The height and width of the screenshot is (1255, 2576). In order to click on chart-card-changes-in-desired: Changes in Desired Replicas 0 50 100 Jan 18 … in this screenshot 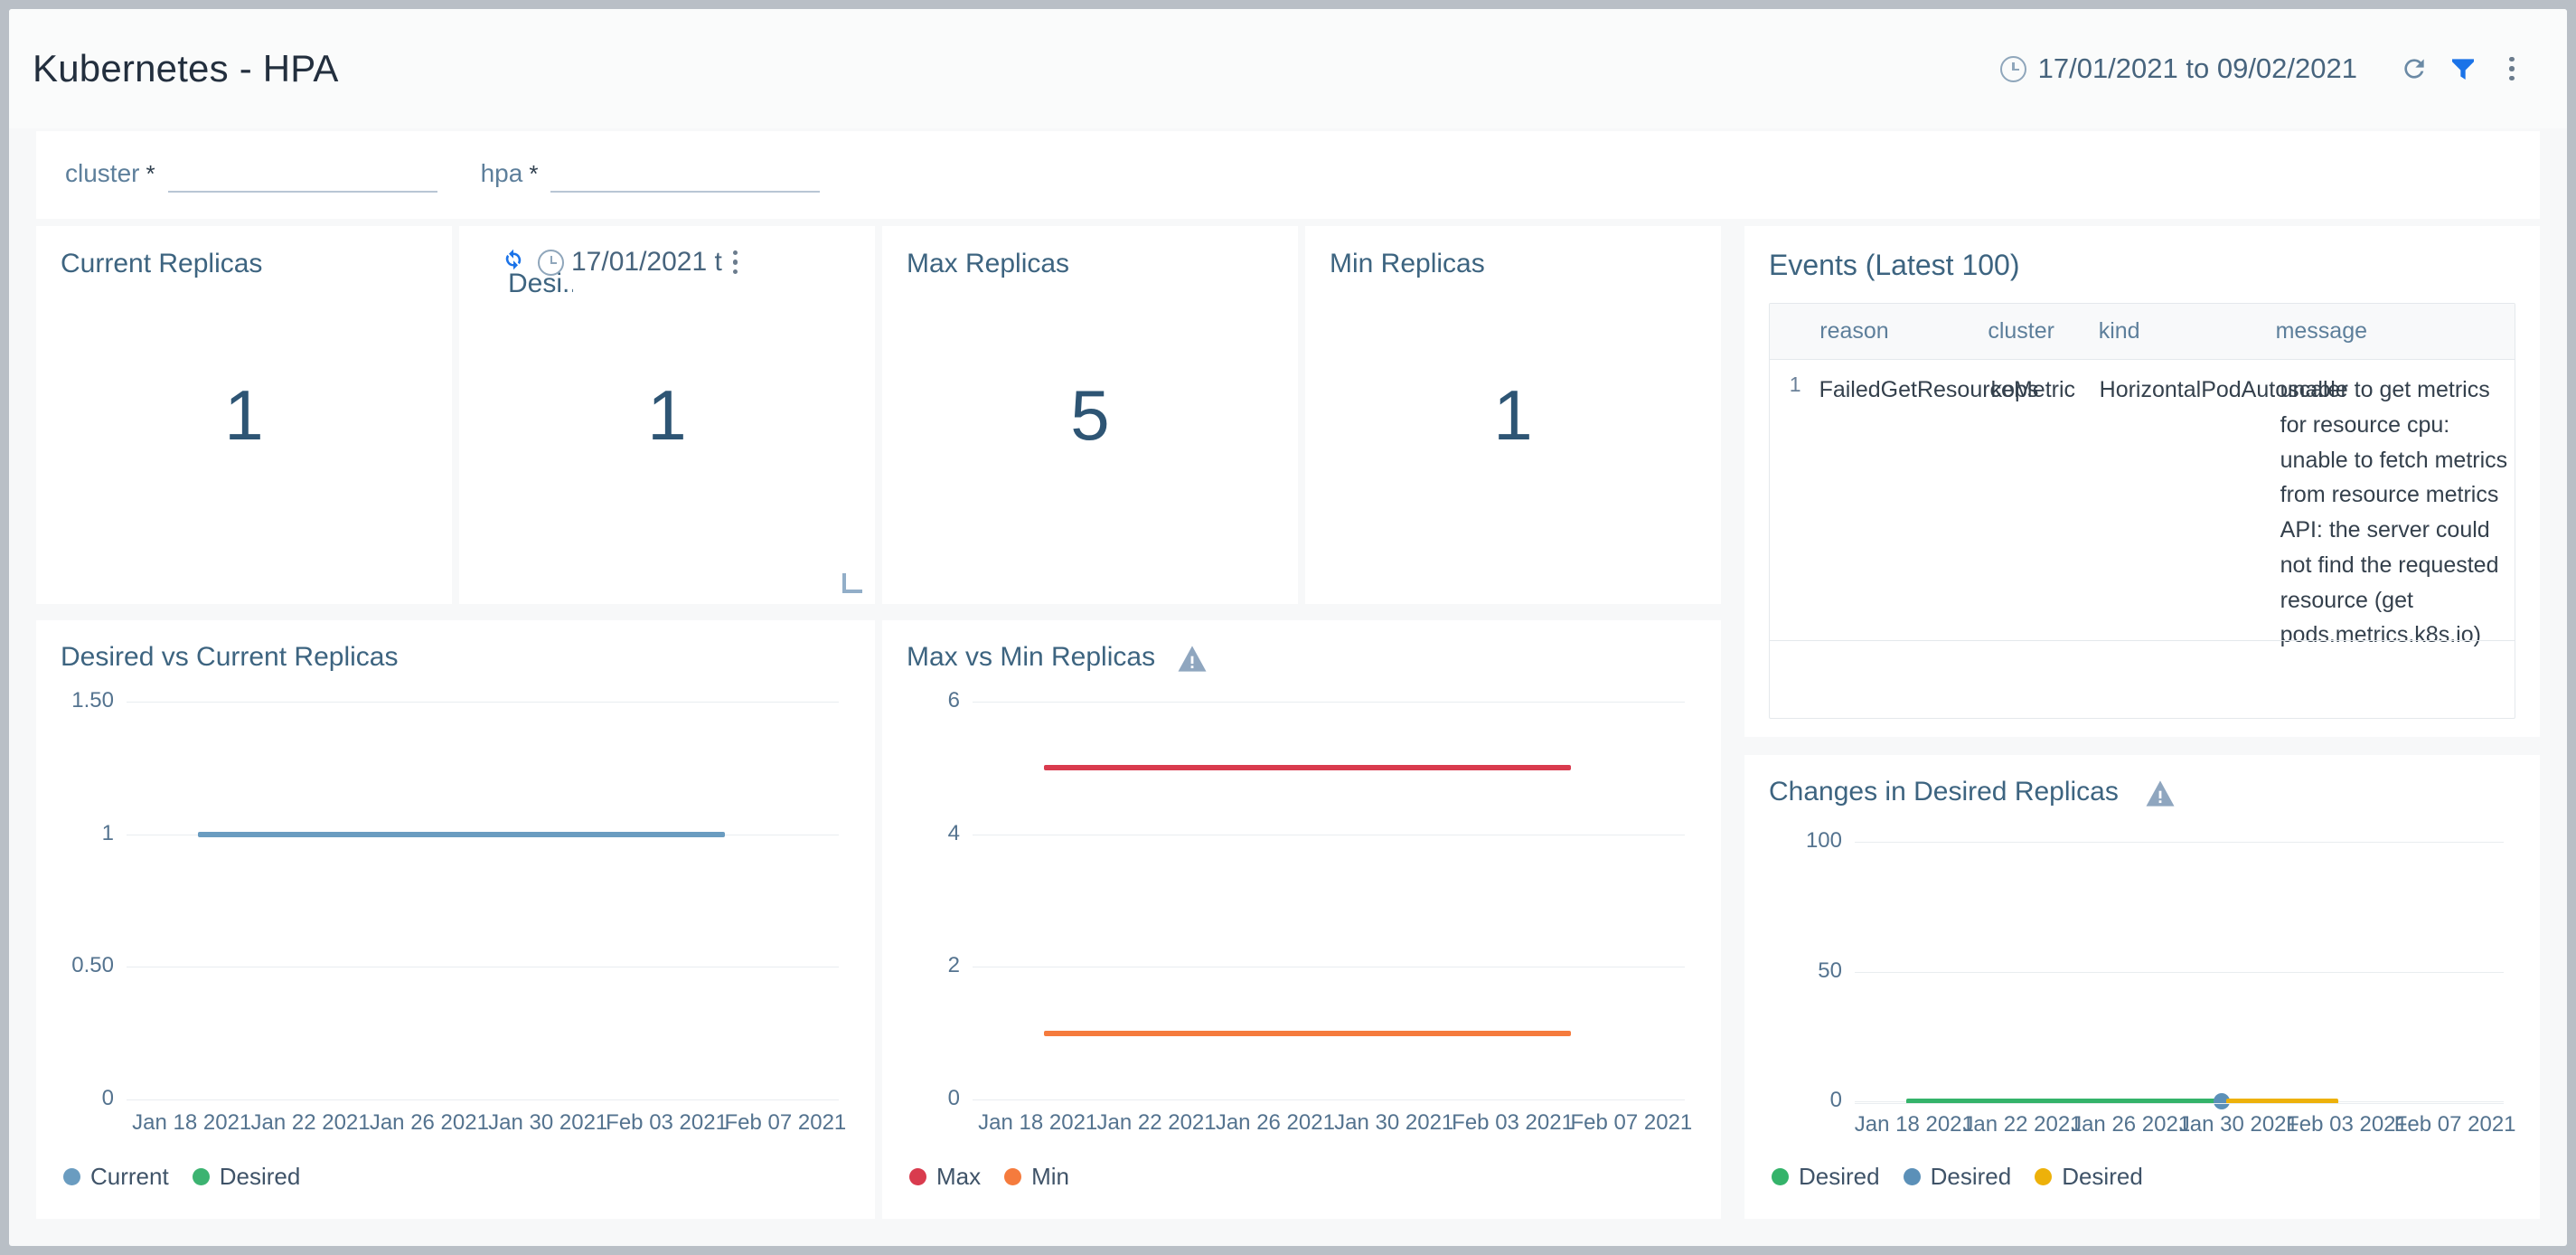, I will do `click(2142, 987)`.